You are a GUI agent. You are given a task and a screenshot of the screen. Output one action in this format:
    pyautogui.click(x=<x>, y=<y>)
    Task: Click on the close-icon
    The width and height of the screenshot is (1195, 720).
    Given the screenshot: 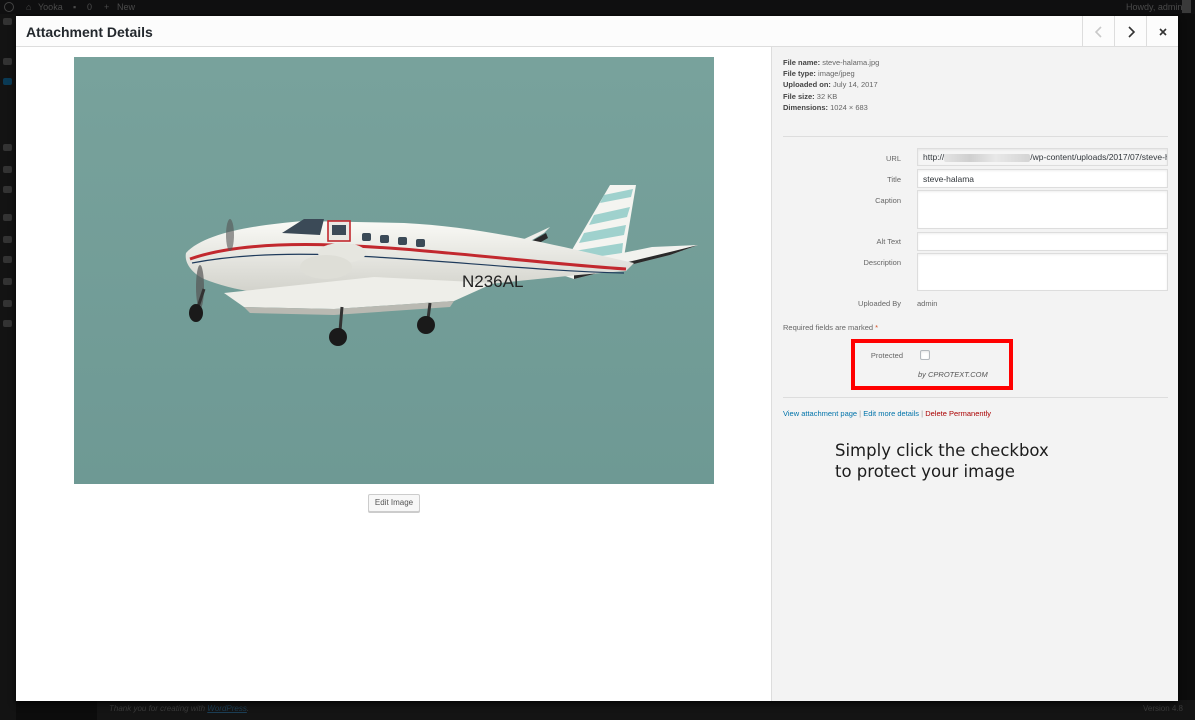 What is the action you would take?
    pyautogui.click(x=1162, y=31)
    